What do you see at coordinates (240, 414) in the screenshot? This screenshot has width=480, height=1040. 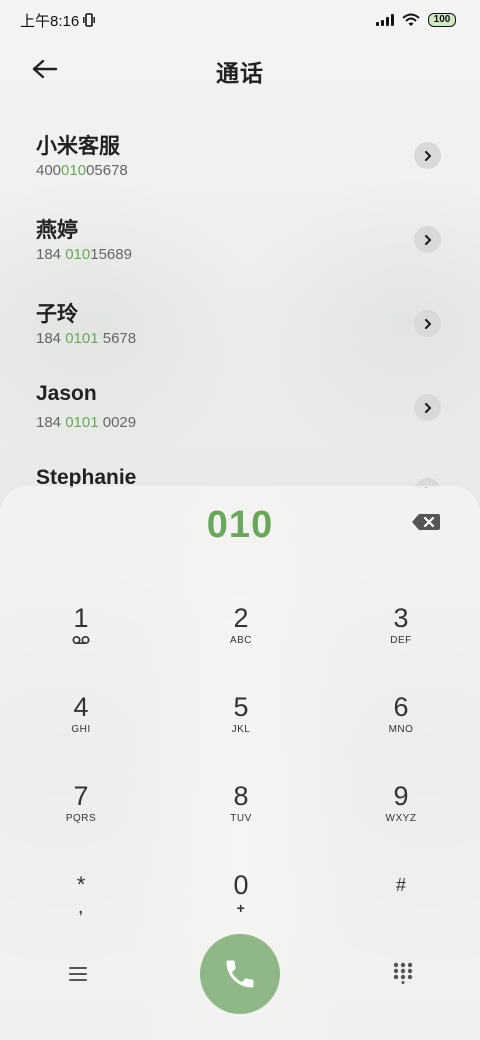 I see `contact-item: Jason 184 0101 0029` at bounding box center [240, 414].